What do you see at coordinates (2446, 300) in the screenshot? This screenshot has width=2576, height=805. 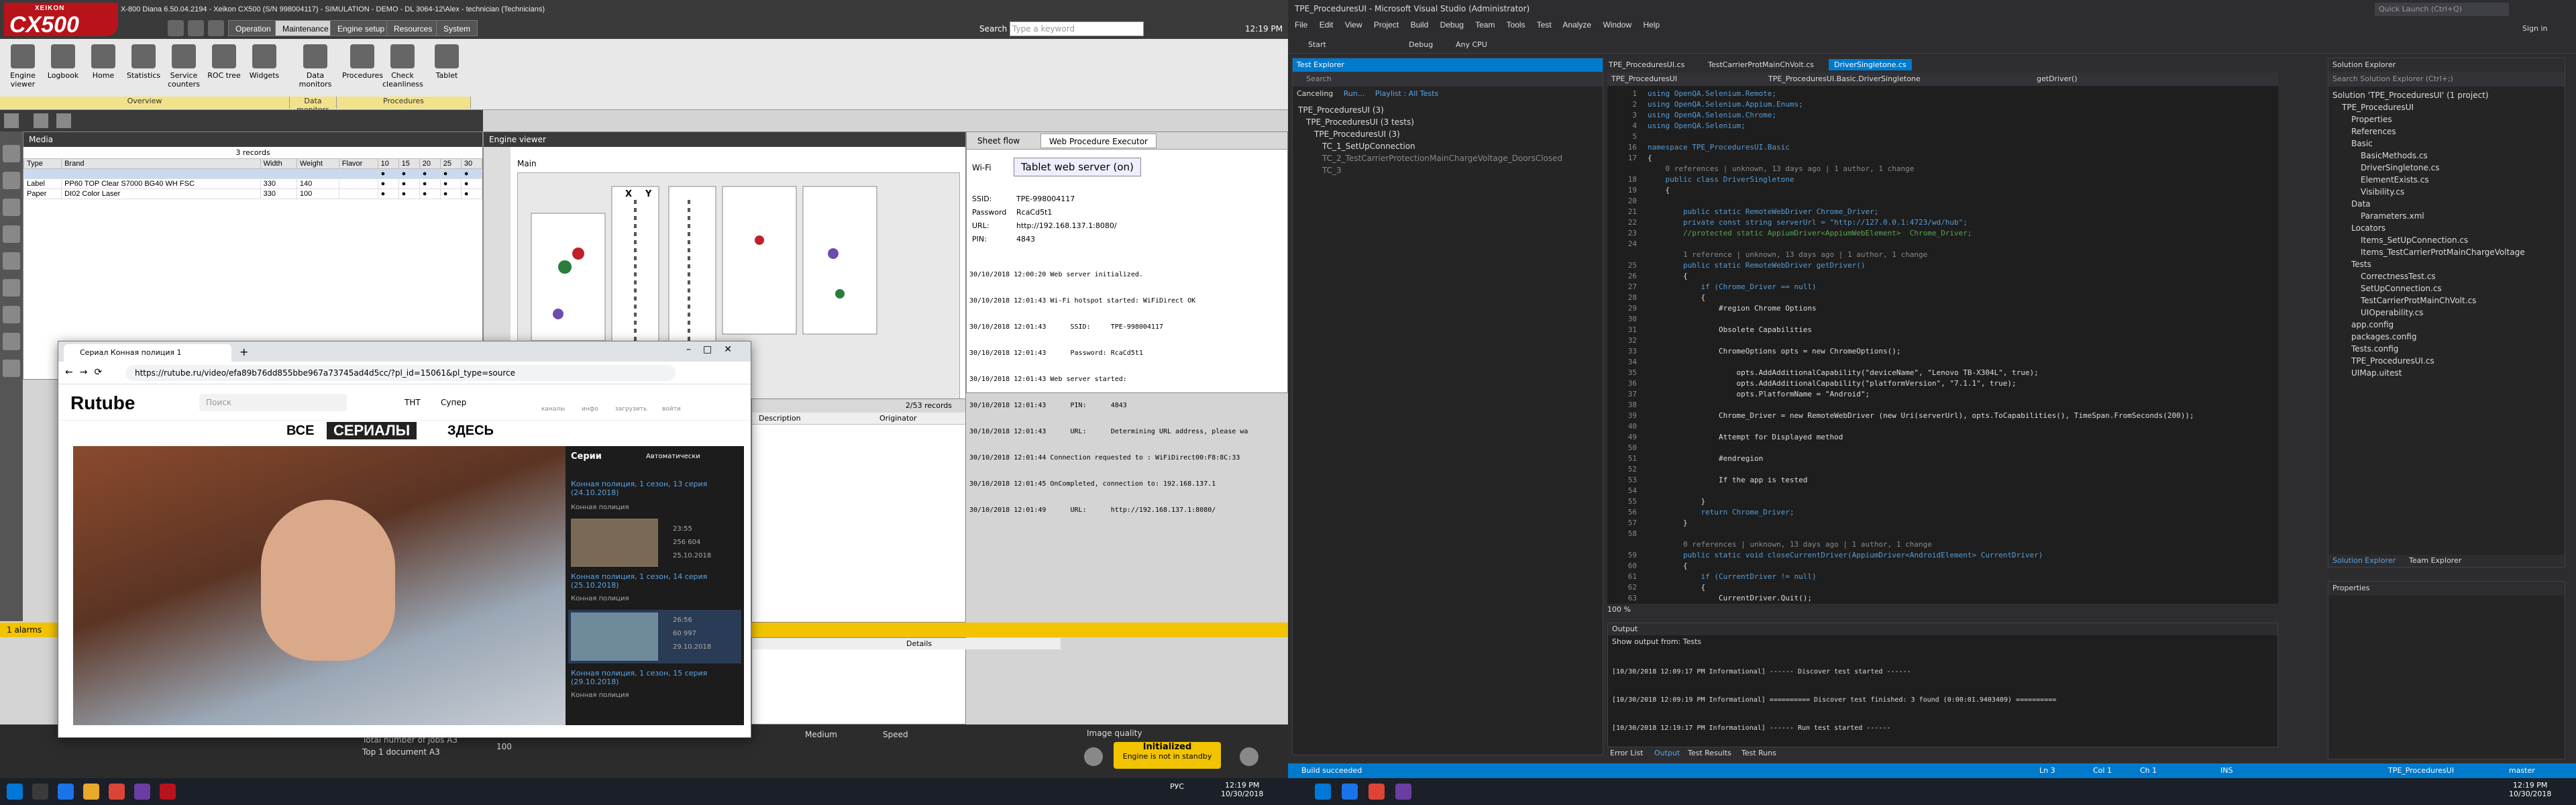 I see `se-tree-item: TestCarrierProtMainChVolt.cs` at bounding box center [2446, 300].